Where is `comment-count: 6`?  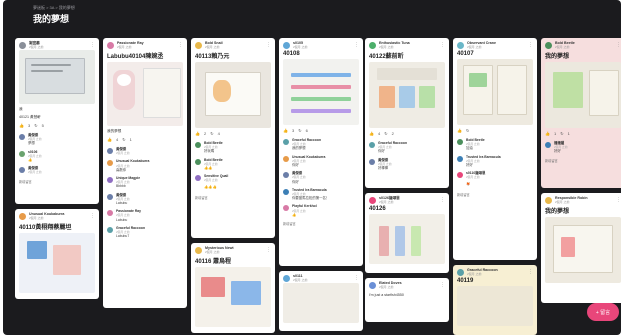 comment-count: 6 is located at coordinates (306, 130).